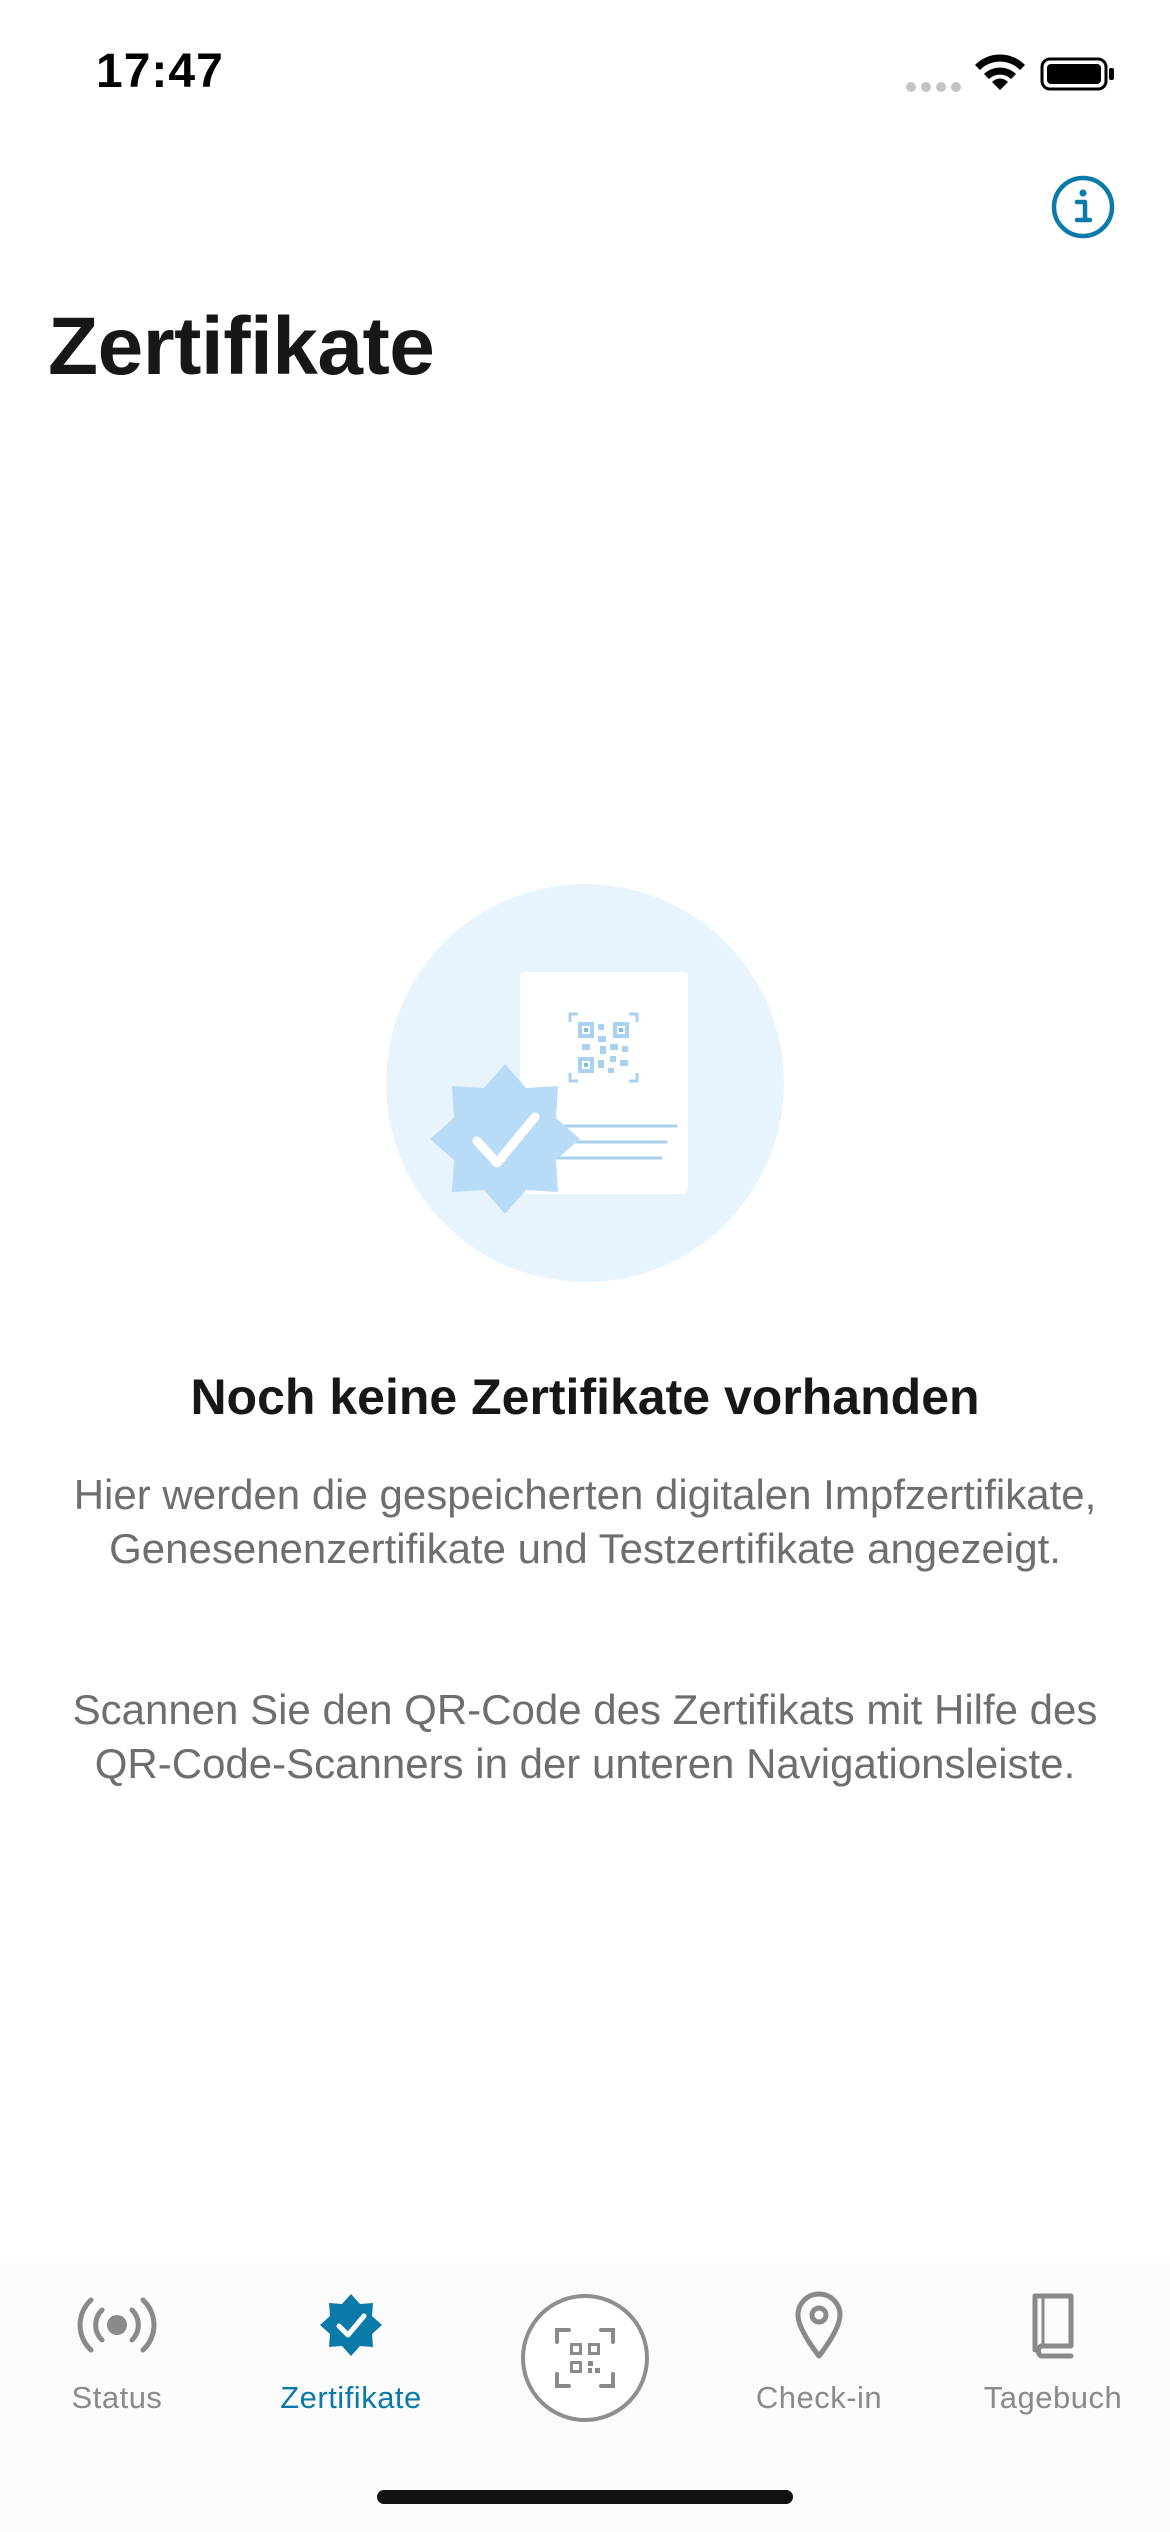  Describe the element at coordinates (160, 71) in the screenshot. I see `status-time: 17:47` at that location.